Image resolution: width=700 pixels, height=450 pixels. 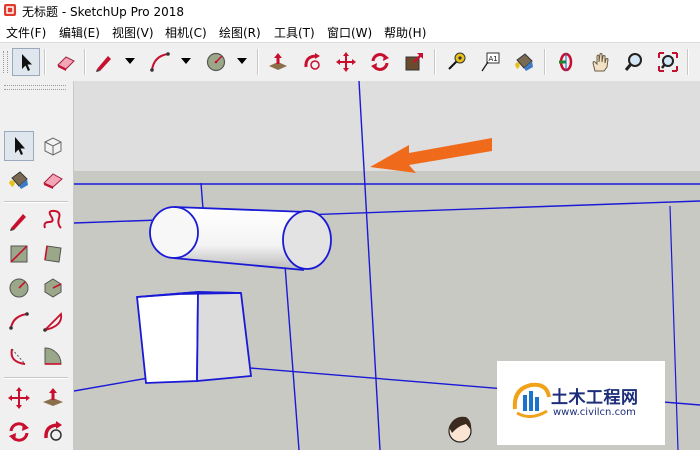 I want to click on pencil-icon, so click(x=103, y=64).